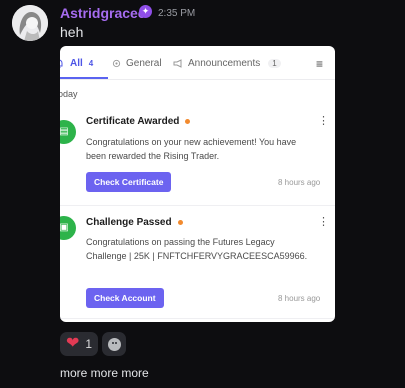 Image resolution: width=405 pixels, height=388 pixels. I want to click on reactions-bar: ❤ 1, so click(93, 344).